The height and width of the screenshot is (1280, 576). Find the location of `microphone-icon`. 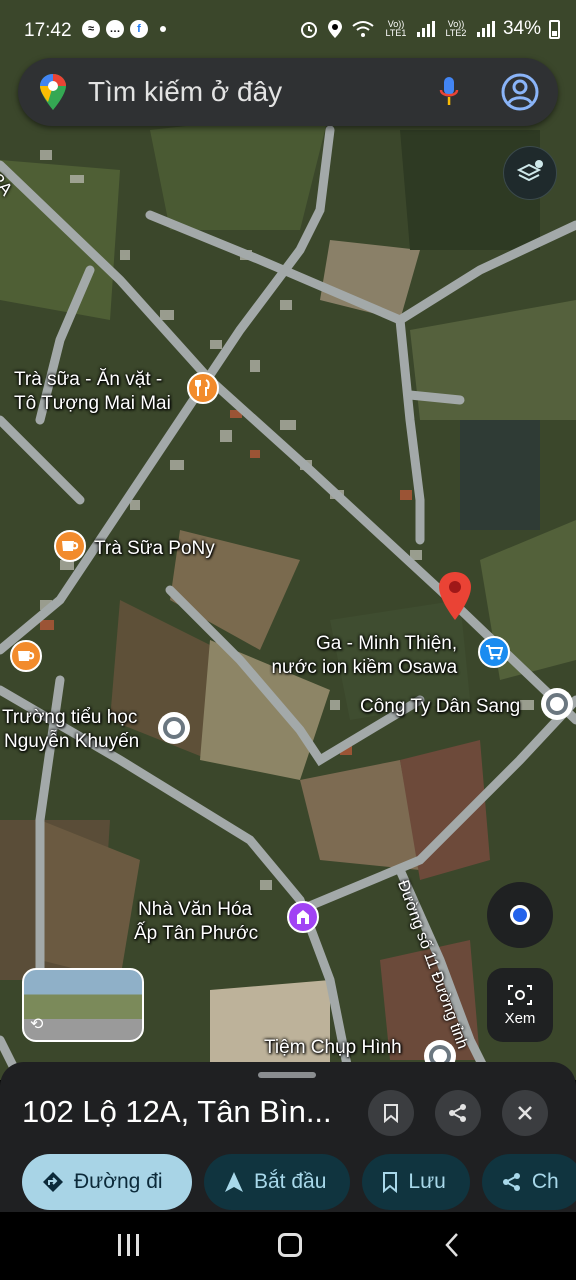

microphone-icon is located at coordinates (449, 92).